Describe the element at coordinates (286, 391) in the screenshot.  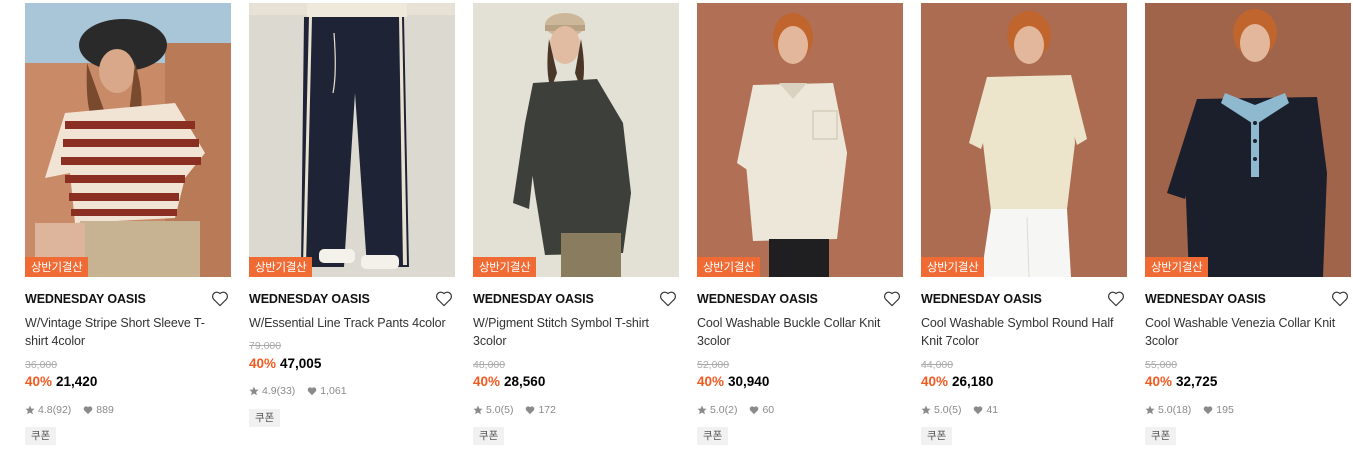
I see `review-count: (33)` at that location.